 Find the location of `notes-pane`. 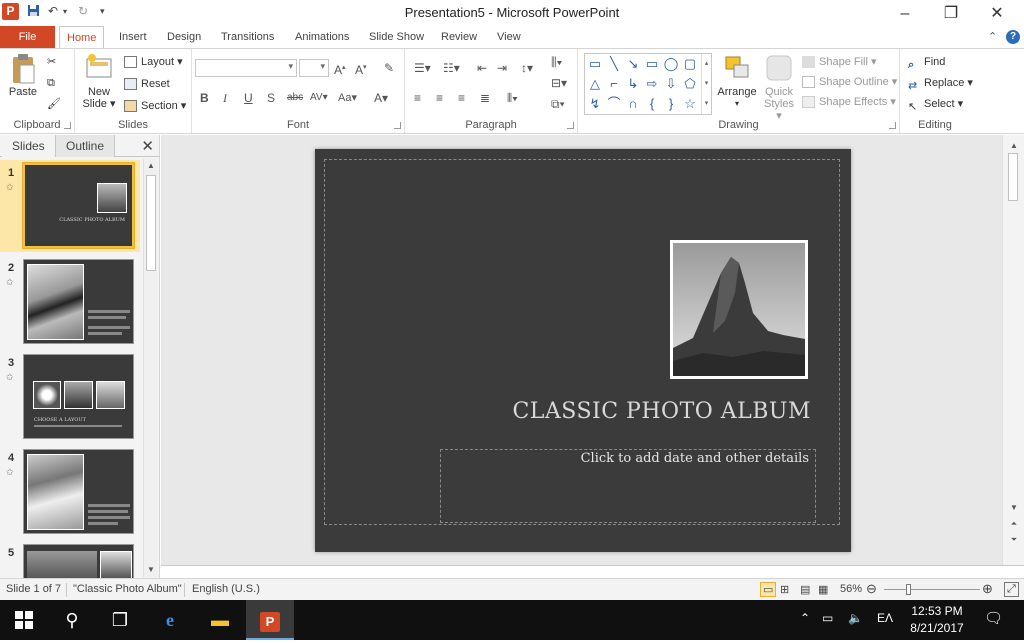

notes-pane is located at coordinates (592, 571).